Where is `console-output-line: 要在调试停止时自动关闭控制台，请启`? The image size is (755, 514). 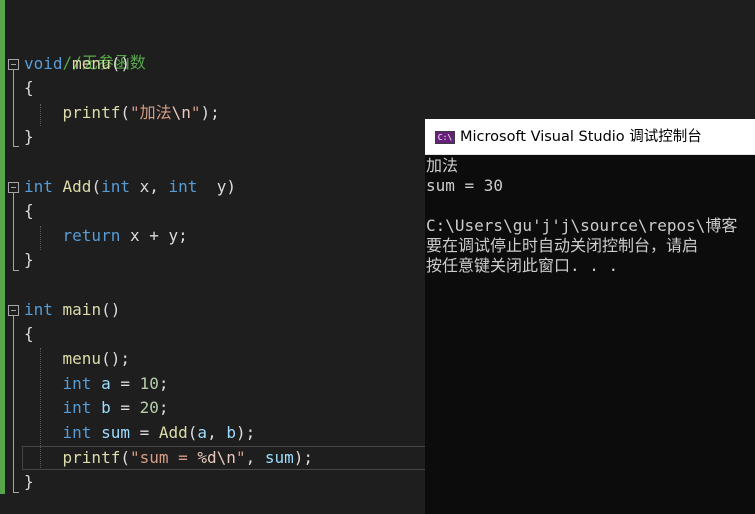 console-output-line: 要在调试停止时自动关闭控制台，请启 is located at coordinates (562, 245).